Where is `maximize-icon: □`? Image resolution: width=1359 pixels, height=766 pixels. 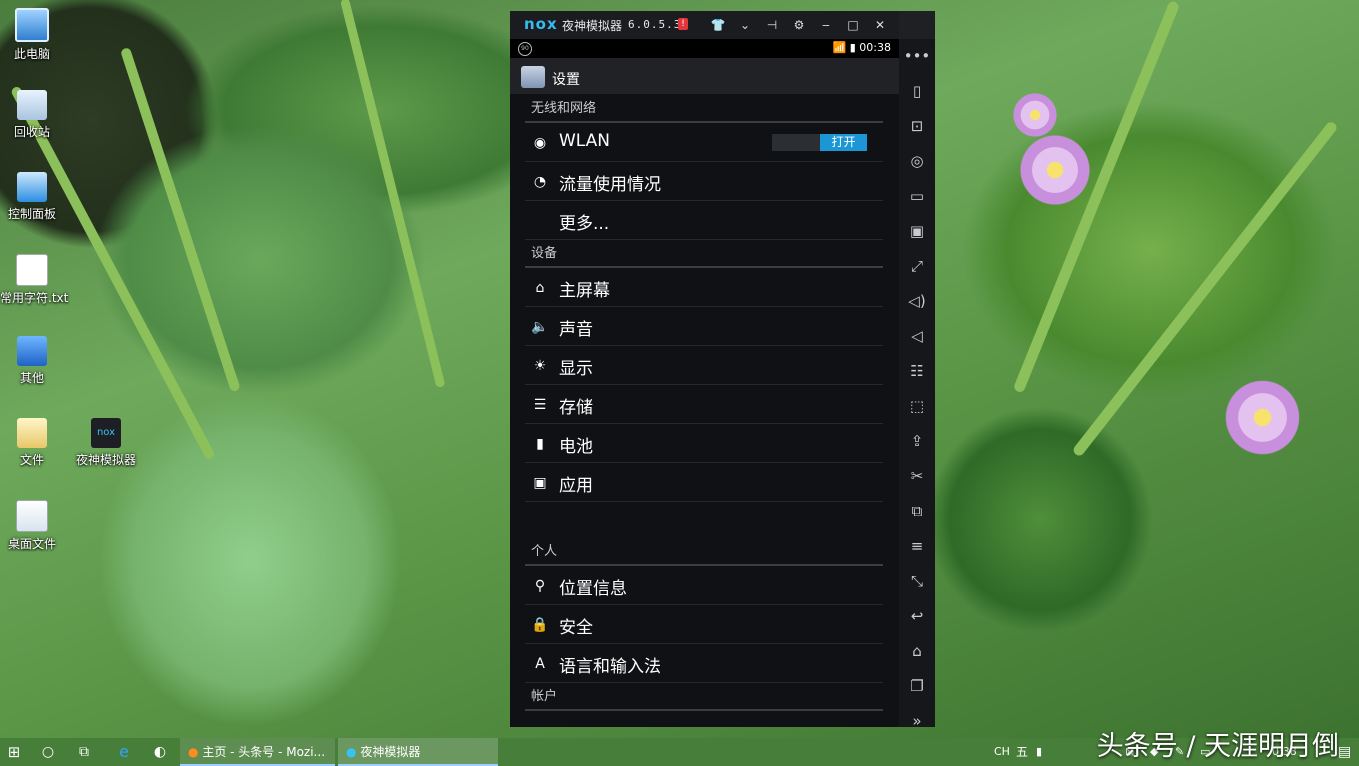 maximize-icon: □ is located at coordinates (853, 25).